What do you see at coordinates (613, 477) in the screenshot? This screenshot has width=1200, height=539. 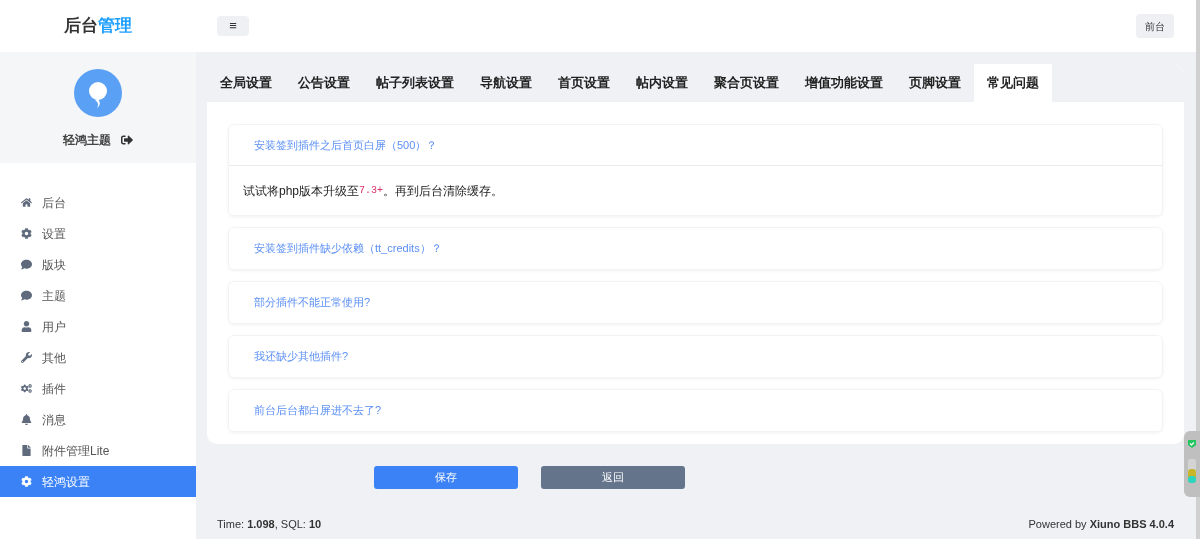 I see `back-button: 返回` at bounding box center [613, 477].